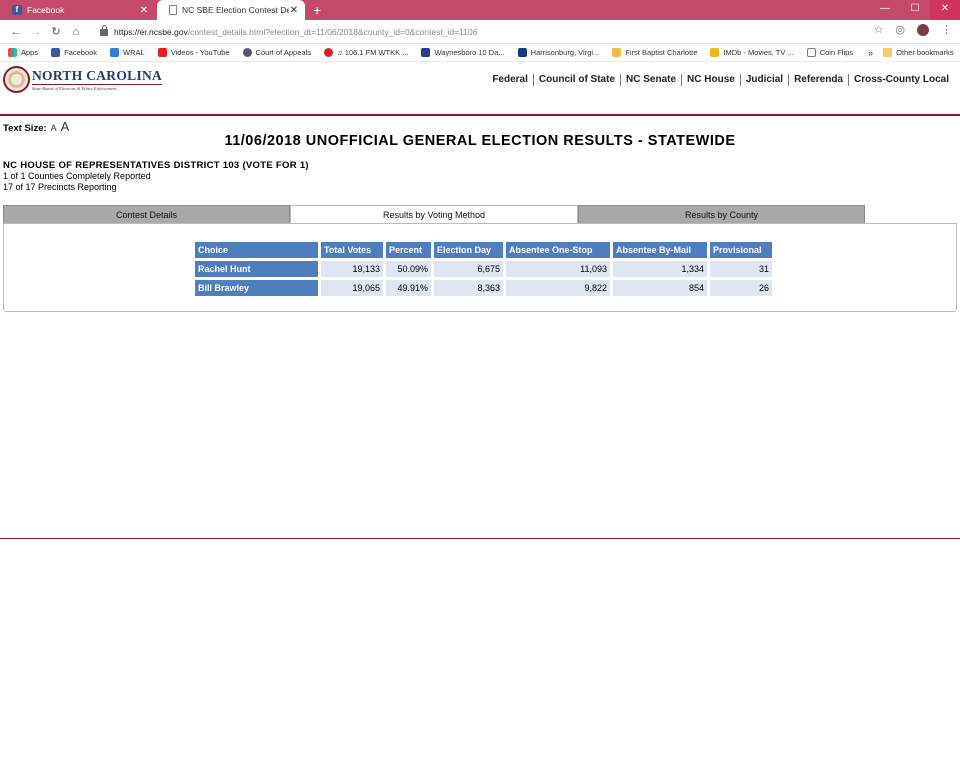 The image size is (960, 784). What do you see at coordinates (134, 52) in the screenshot?
I see `bookmark-label: WRAL` at bounding box center [134, 52].